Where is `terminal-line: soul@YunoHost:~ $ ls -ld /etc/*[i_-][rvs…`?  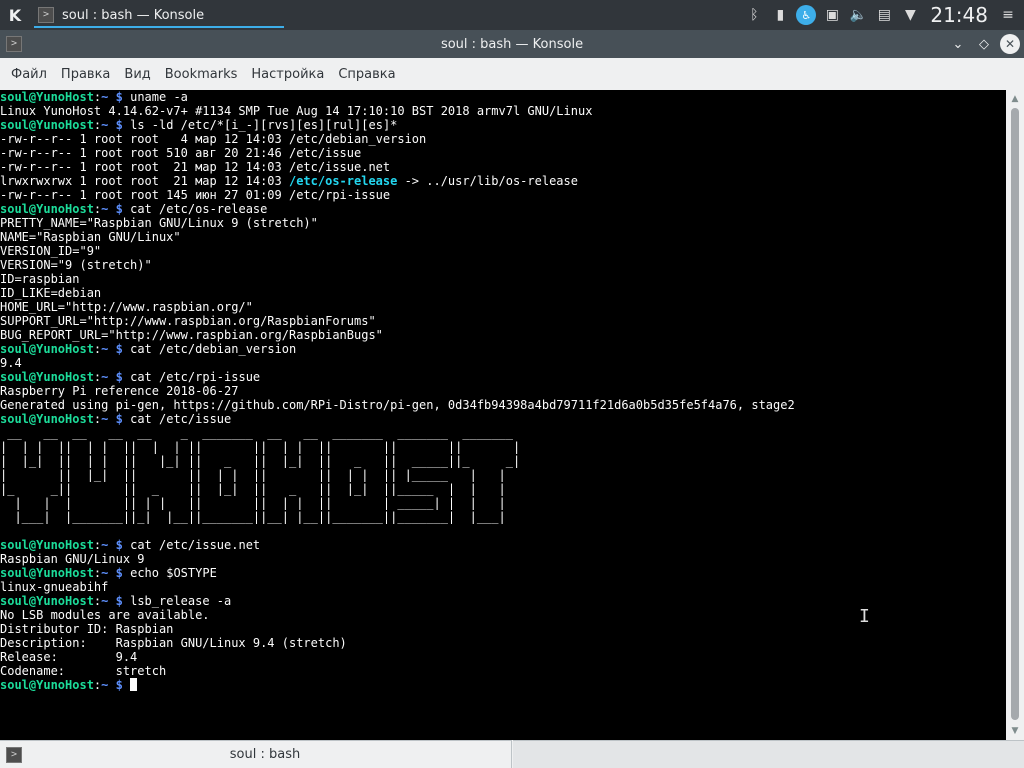
terminal-line: soul@YunoHost:~ $ ls -ld /etc/*[i_-][rvs… is located at coordinates (503, 125).